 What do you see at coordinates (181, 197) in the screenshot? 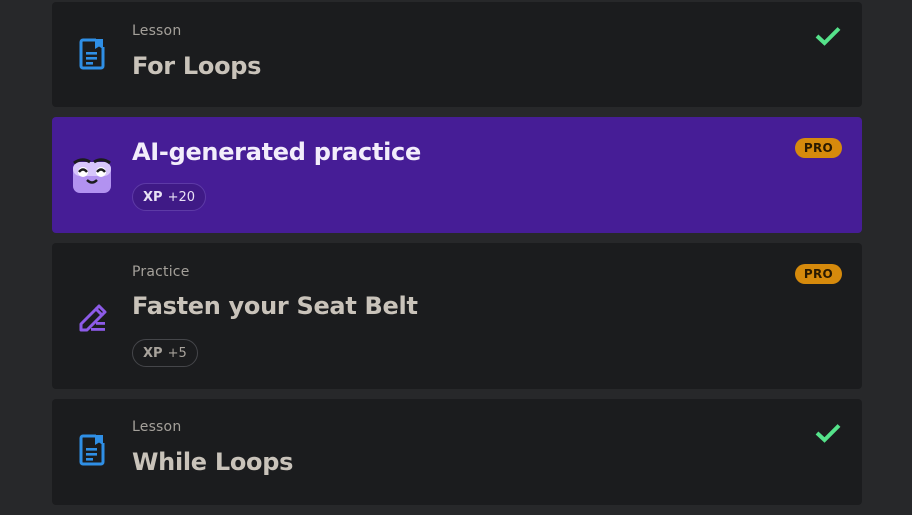
I see `xp-value: +20` at bounding box center [181, 197].